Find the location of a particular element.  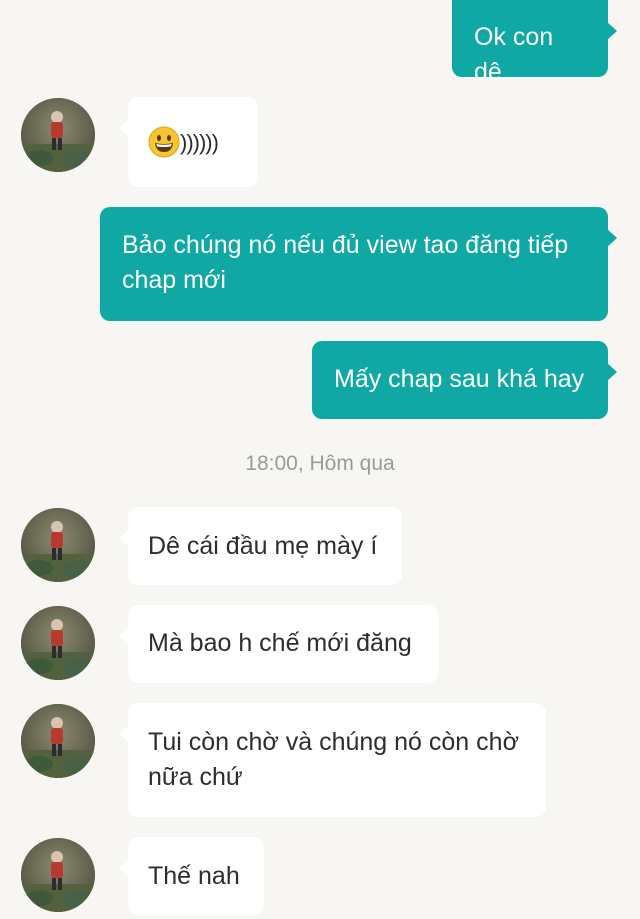

incoming-message-bubble: Dê cái đầu mẹ mày í is located at coordinates (260, 546).